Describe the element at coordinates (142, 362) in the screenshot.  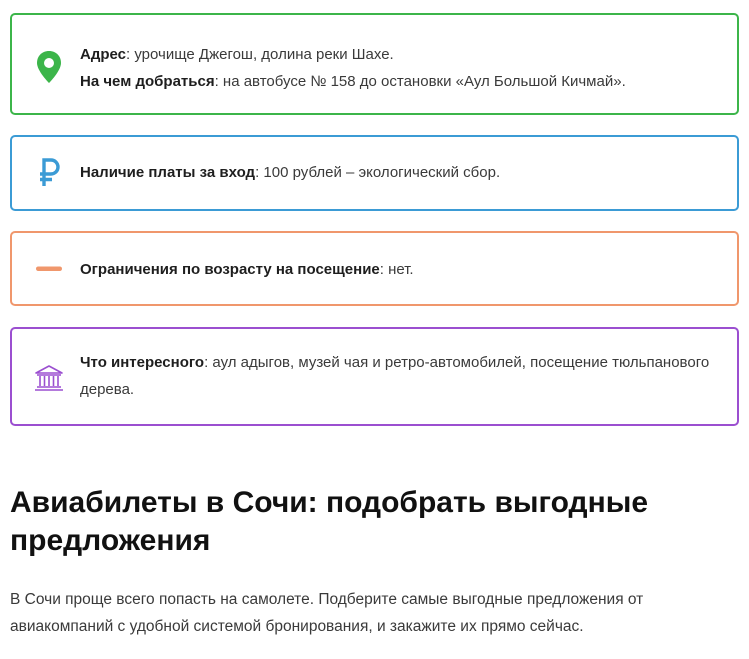
I see `attractions-label: Что интересного` at that location.